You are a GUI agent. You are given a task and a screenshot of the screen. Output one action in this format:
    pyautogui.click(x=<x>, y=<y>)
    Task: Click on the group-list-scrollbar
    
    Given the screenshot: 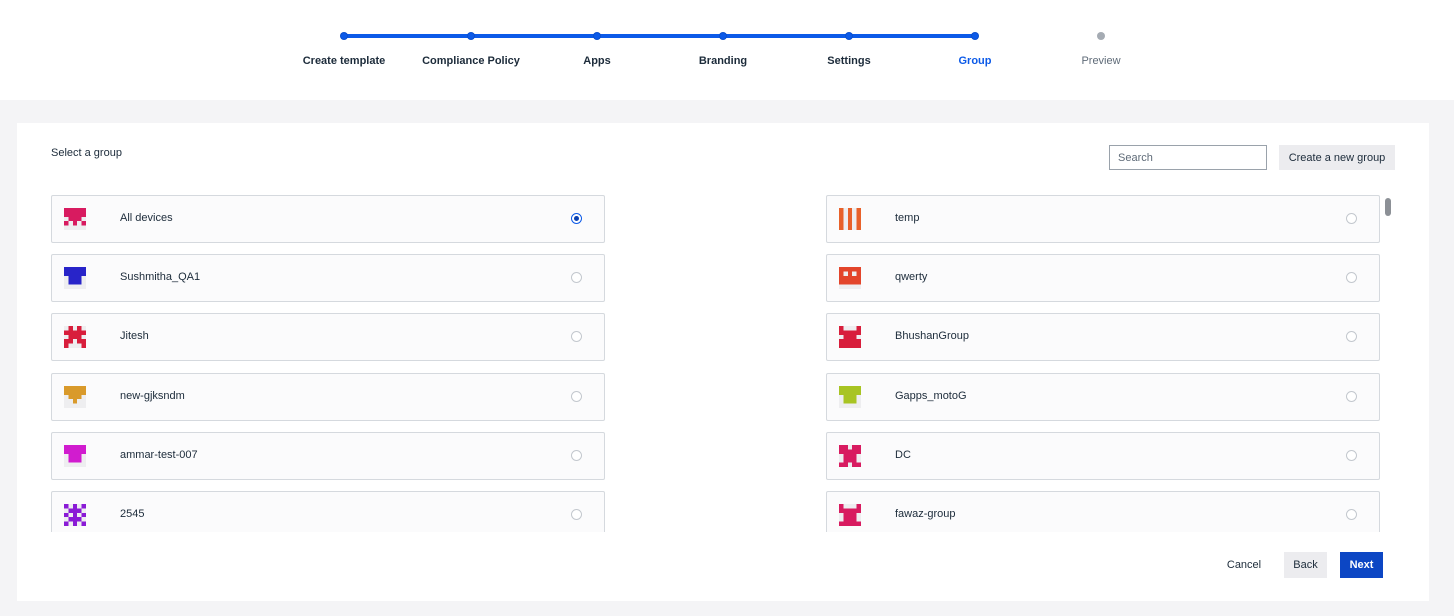 What is the action you would take?
    pyautogui.click(x=1388, y=364)
    